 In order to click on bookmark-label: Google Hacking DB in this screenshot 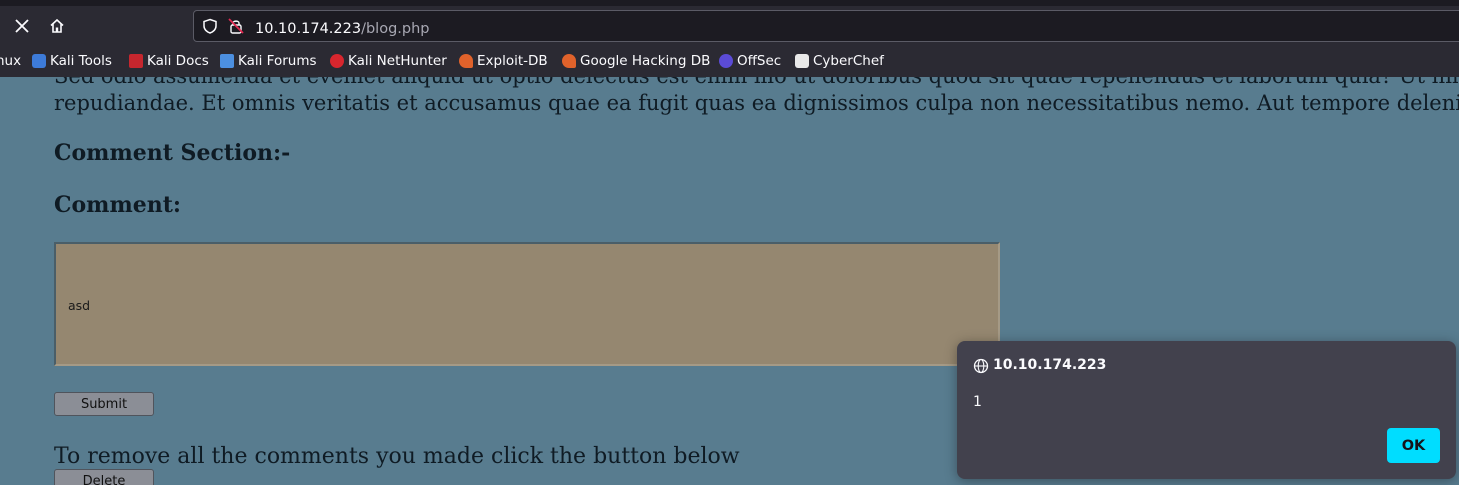, I will do `click(645, 61)`.